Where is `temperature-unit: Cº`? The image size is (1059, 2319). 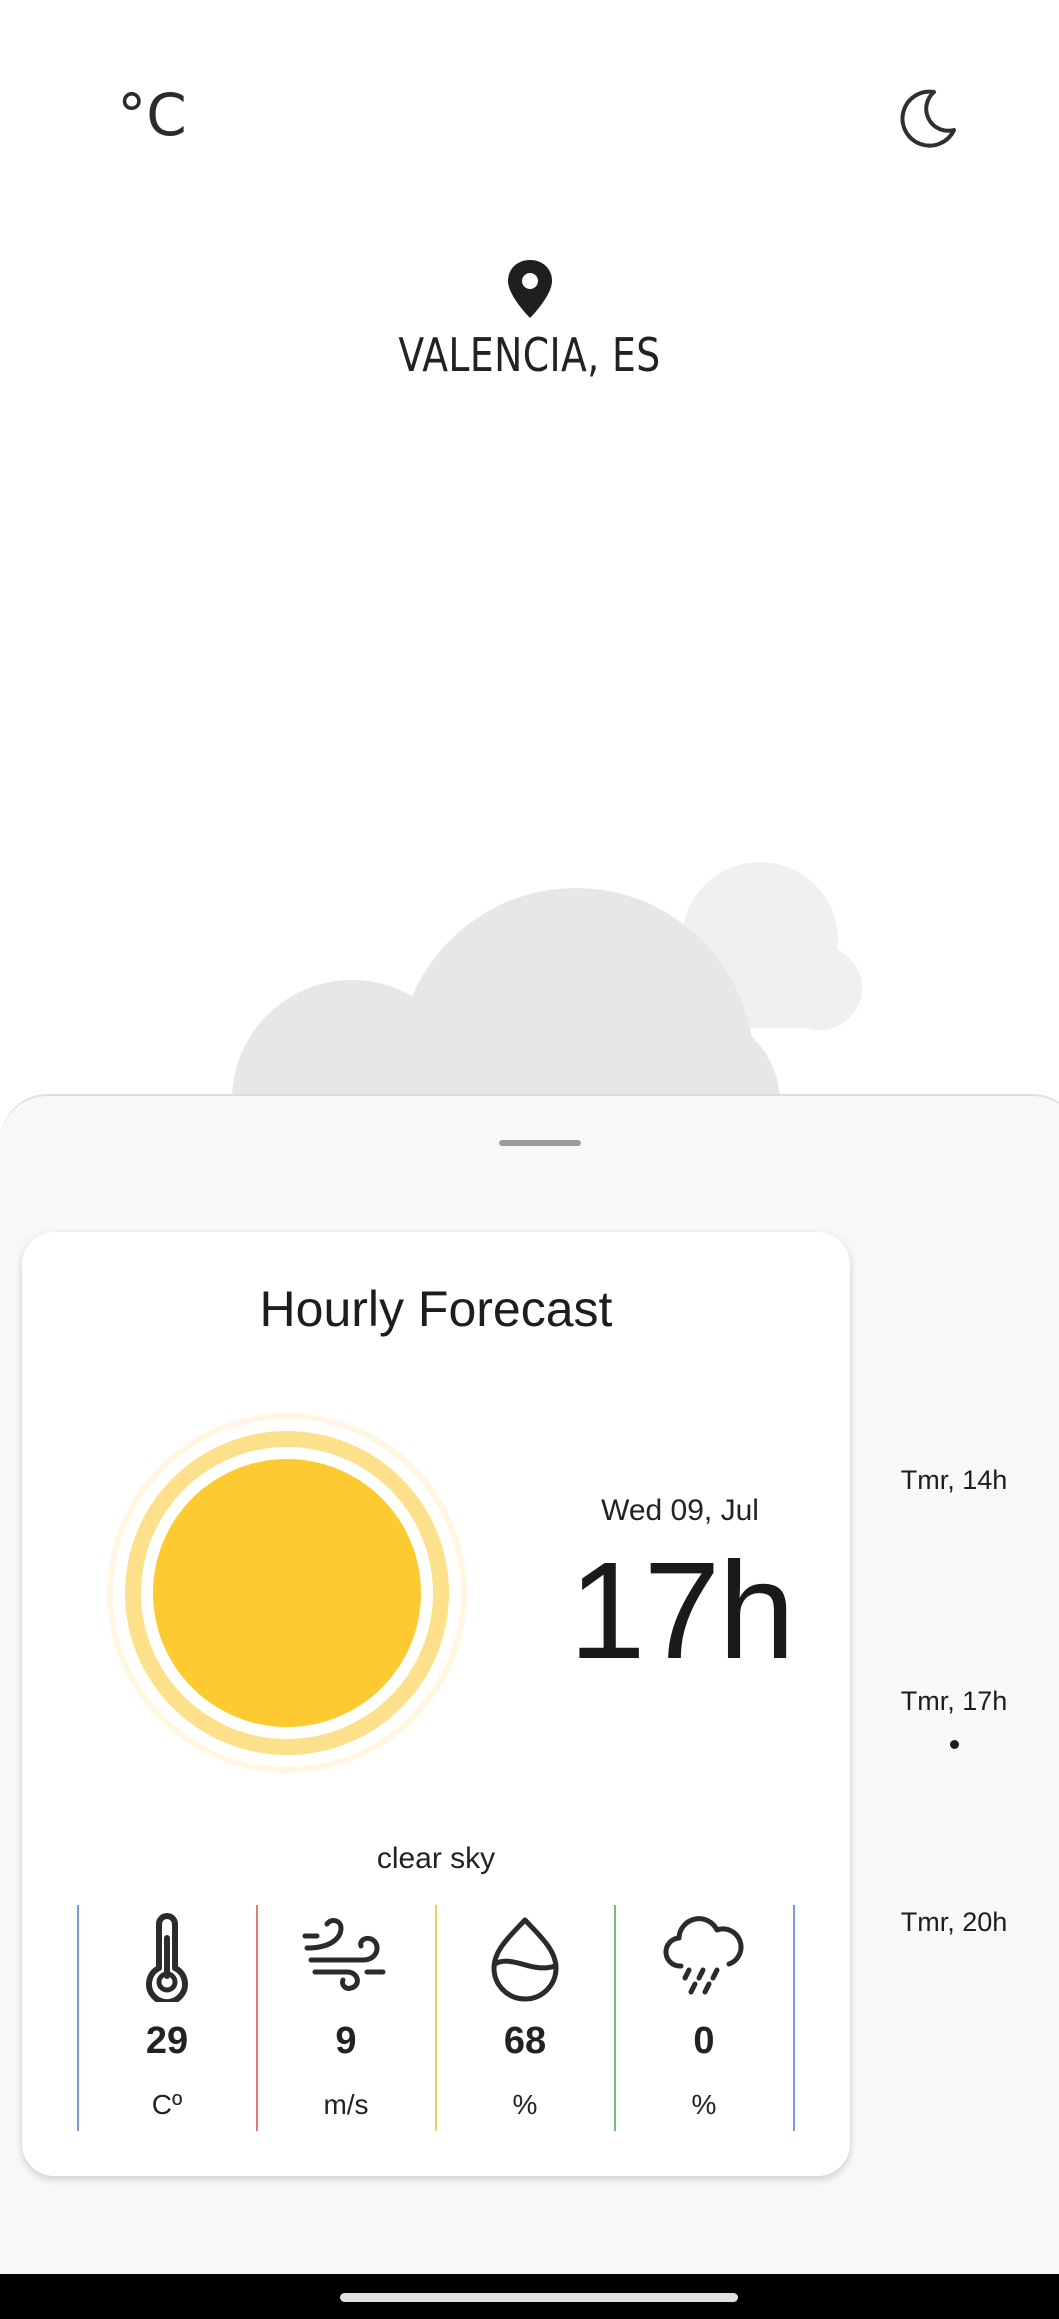
temperature-unit: Cº is located at coordinates (167, 2104).